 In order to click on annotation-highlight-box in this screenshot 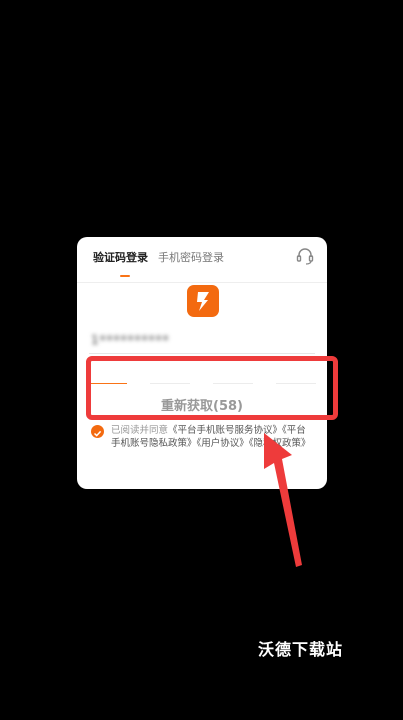, I will do `click(212, 388)`.